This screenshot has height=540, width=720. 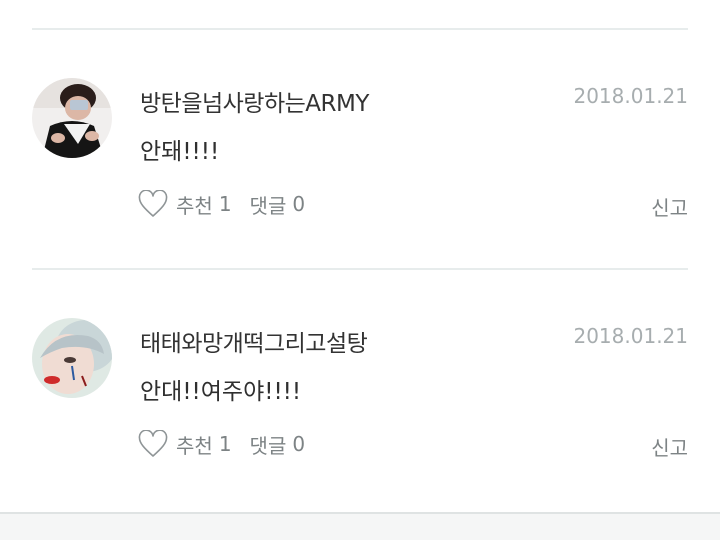 What do you see at coordinates (254, 101) in the screenshot?
I see `comment-nickname: 방탄을넘사랑하는ARMY` at bounding box center [254, 101].